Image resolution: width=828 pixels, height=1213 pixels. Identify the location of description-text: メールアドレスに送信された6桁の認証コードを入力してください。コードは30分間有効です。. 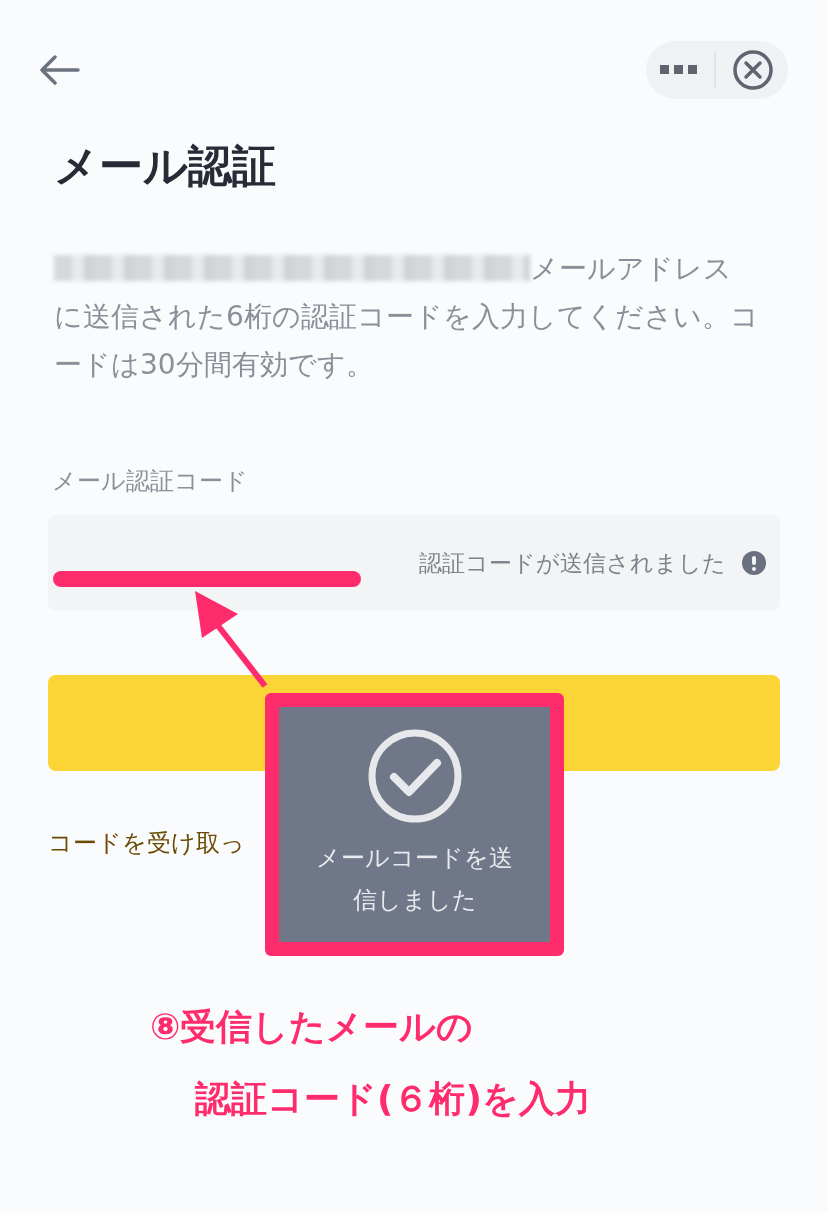
(407, 316).